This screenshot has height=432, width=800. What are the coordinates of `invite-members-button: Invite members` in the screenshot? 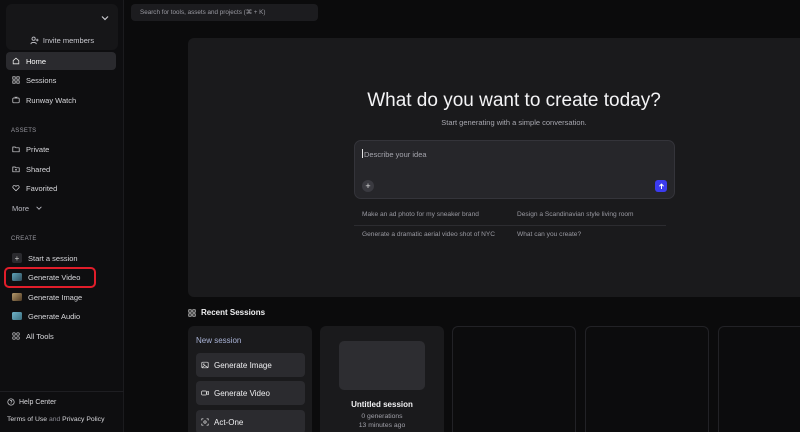 It's located at (62, 40).